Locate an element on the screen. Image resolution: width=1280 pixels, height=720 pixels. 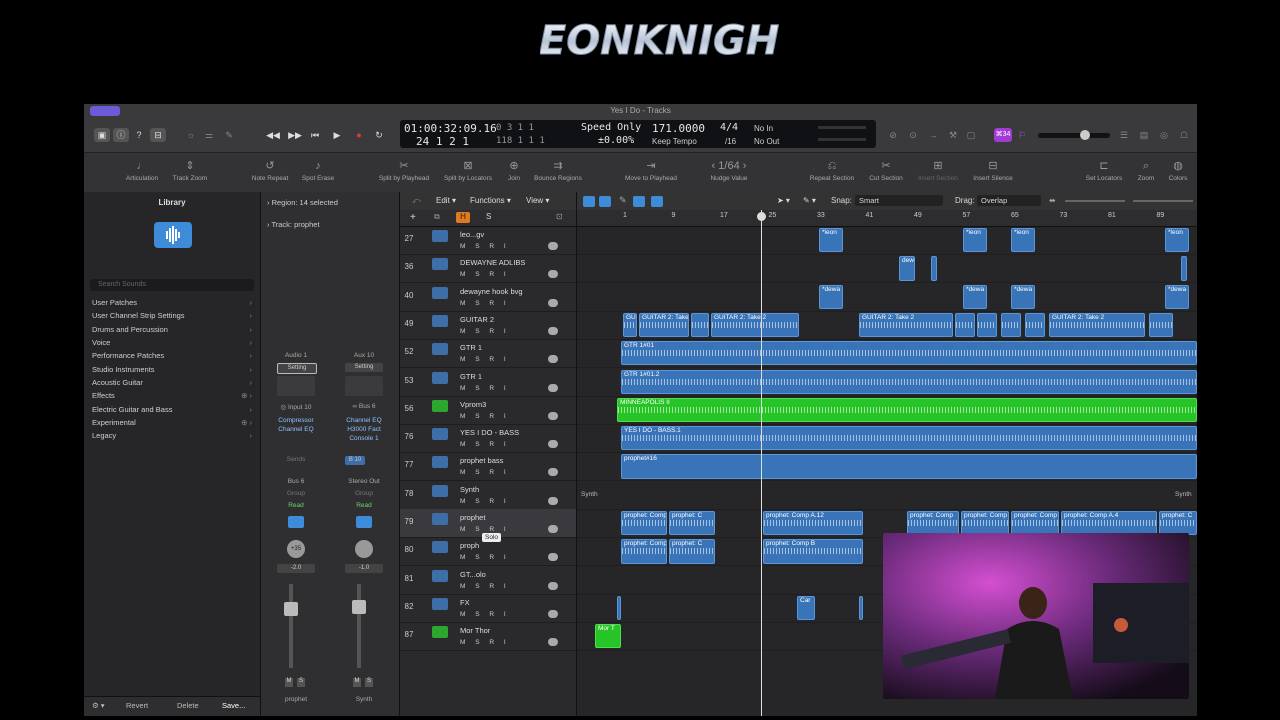
toolbar-toggle-icon: ⊟ is located at coordinates (158, 135).